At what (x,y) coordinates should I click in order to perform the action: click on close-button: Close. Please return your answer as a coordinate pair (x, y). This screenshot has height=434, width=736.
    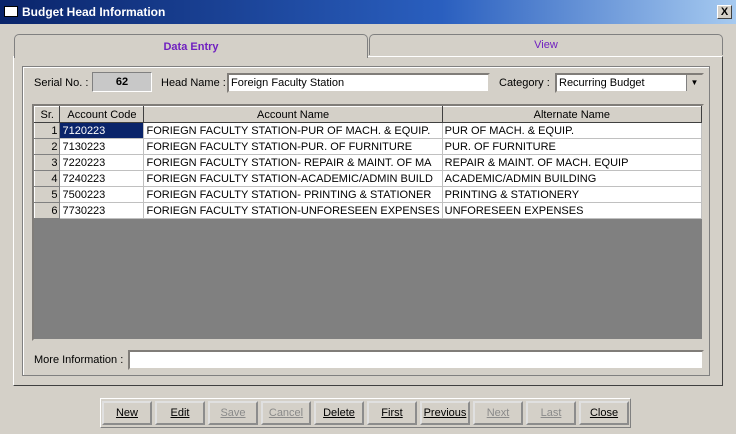
    Looking at the image, I should click on (604, 413).